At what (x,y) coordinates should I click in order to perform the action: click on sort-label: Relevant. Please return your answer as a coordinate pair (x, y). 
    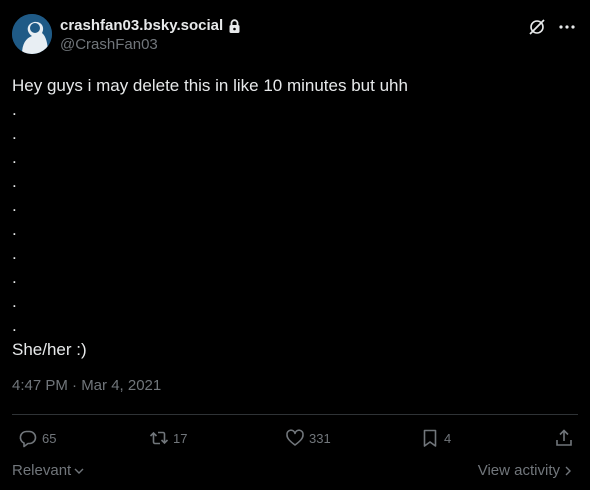
    Looking at the image, I should click on (42, 470).